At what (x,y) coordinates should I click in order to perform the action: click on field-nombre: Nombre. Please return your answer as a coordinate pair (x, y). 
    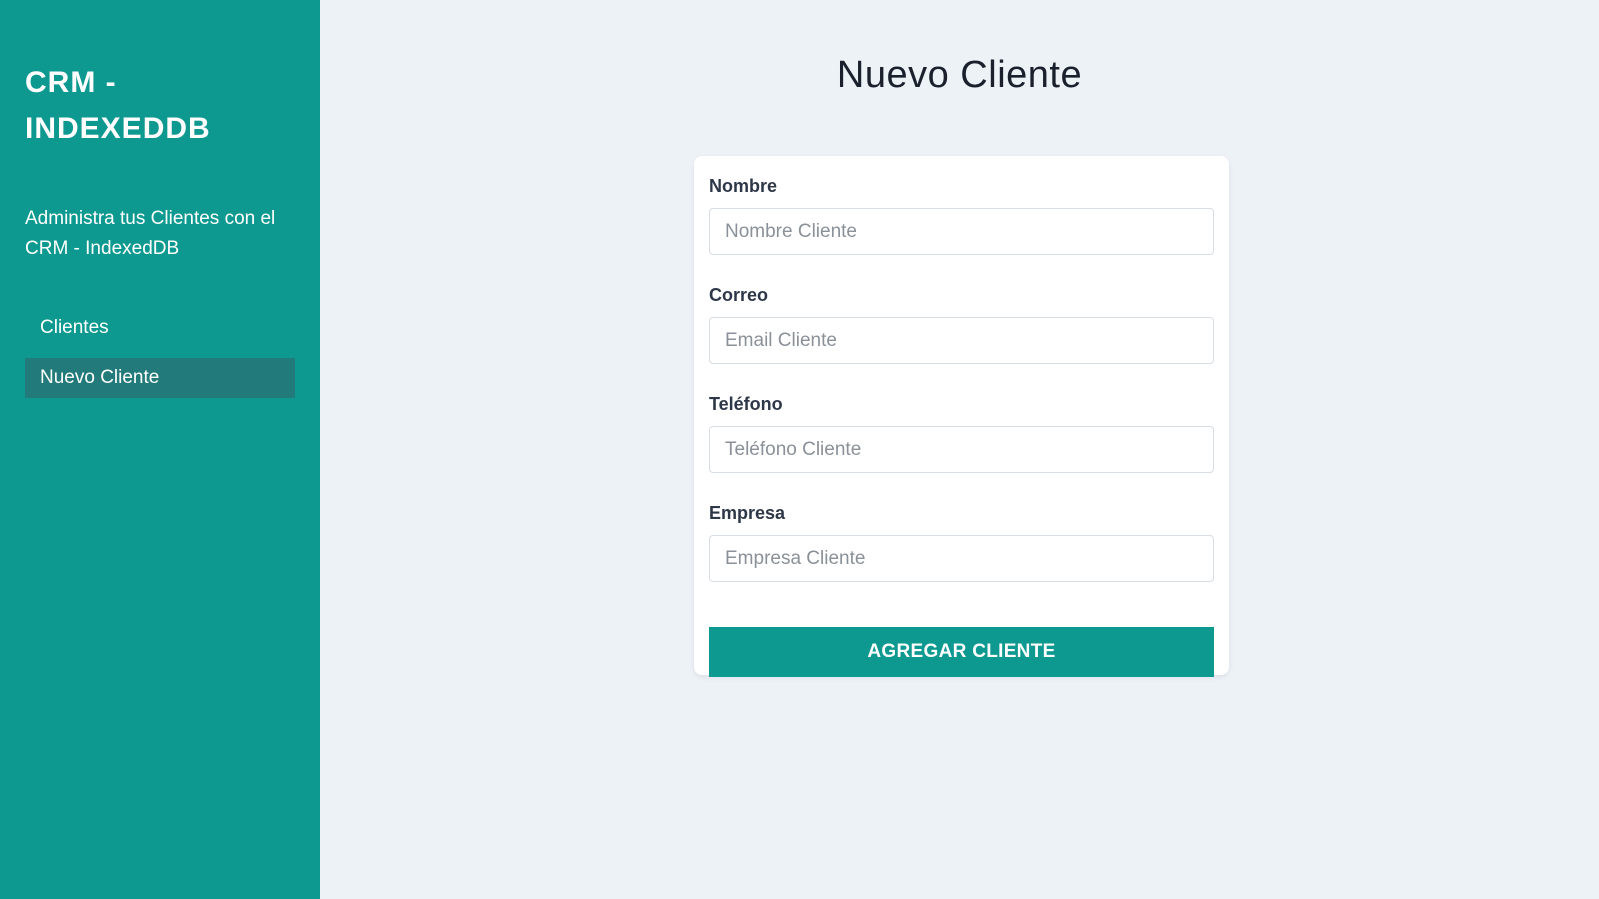
    Looking at the image, I should click on (961, 215).